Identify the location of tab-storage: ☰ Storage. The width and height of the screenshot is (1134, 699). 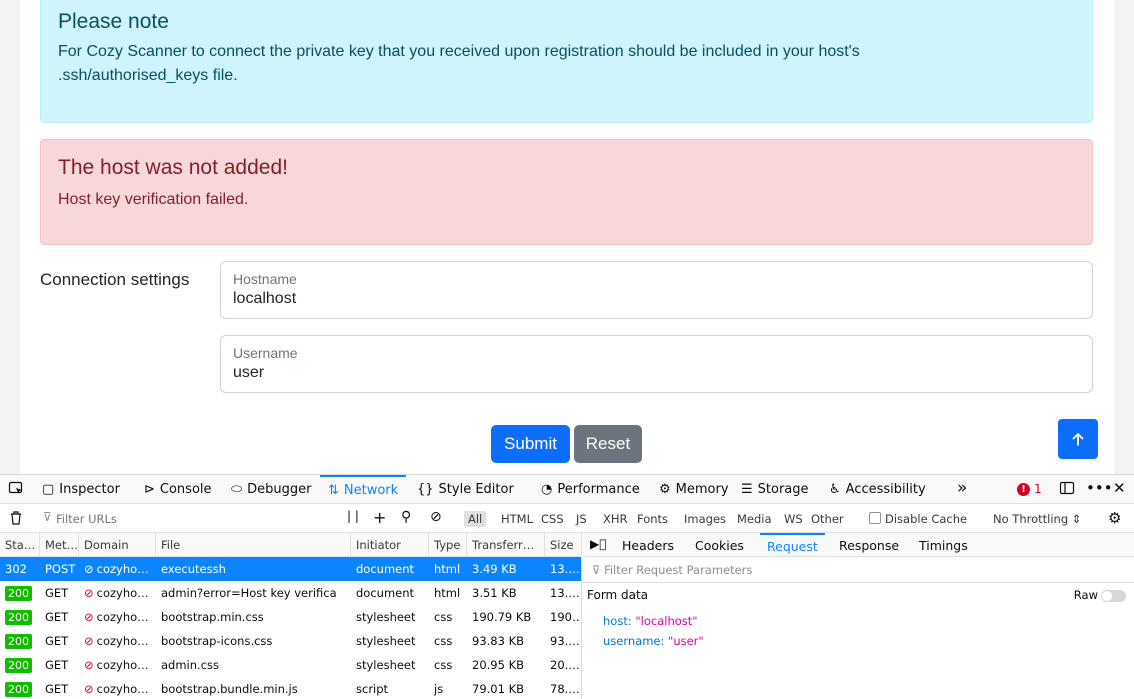
(775, 489).